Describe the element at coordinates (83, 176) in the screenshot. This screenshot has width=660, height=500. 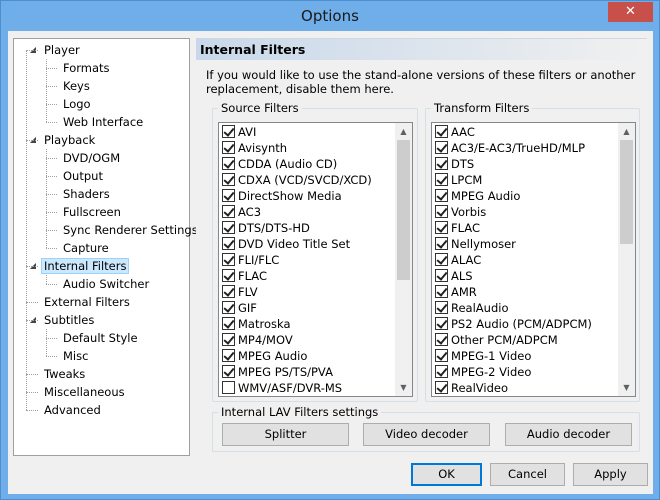
I see `tree-item-output: Output` at that location.